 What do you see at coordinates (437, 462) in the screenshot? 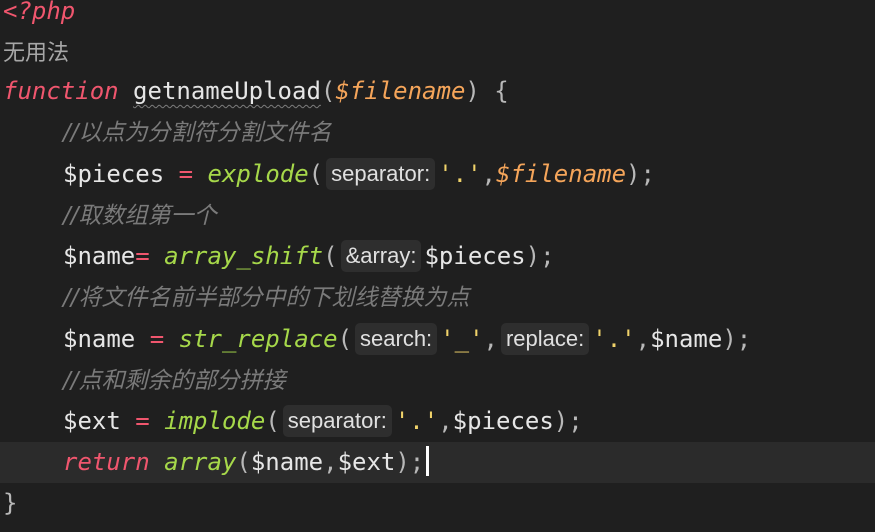
I see `code-line-11-current: return array($name,$ext);` at bounding box center [437, 462].